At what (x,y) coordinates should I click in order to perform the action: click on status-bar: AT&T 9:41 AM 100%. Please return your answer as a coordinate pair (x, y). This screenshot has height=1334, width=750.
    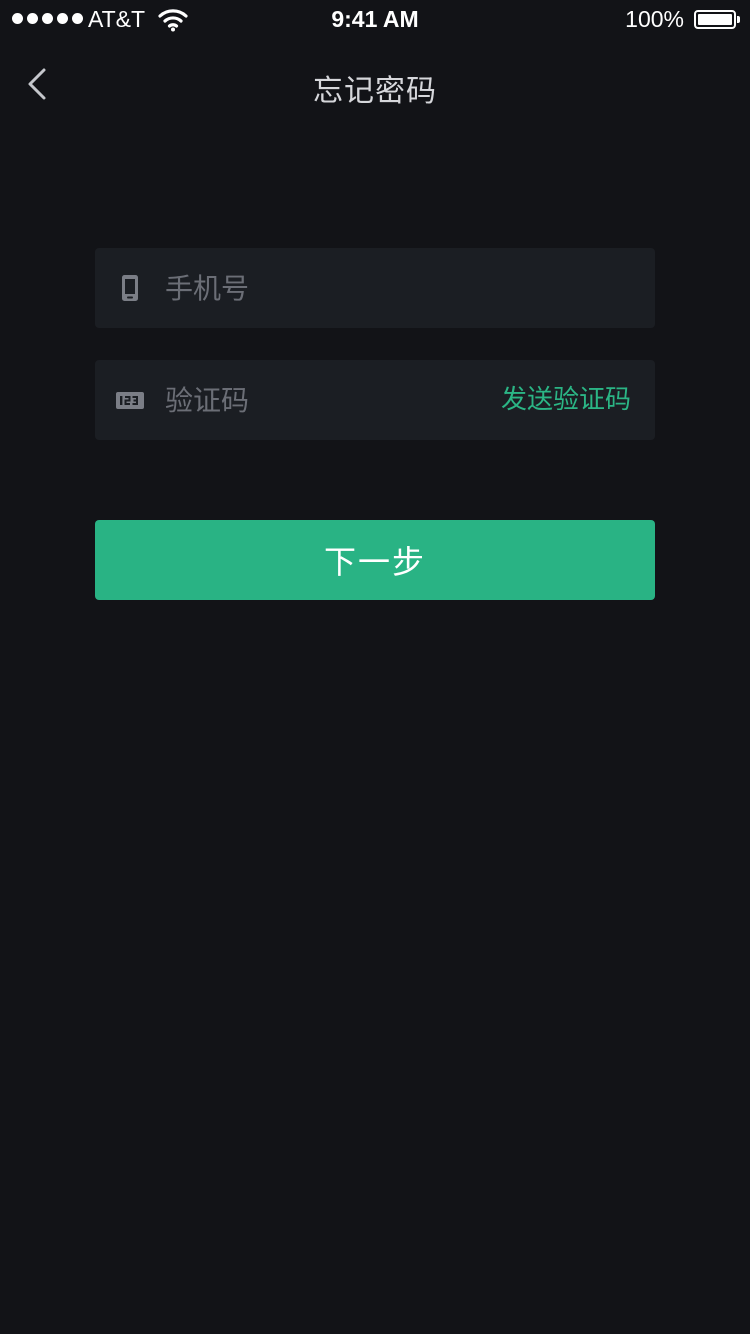
    Looking at the image, I should click on (375, 20).